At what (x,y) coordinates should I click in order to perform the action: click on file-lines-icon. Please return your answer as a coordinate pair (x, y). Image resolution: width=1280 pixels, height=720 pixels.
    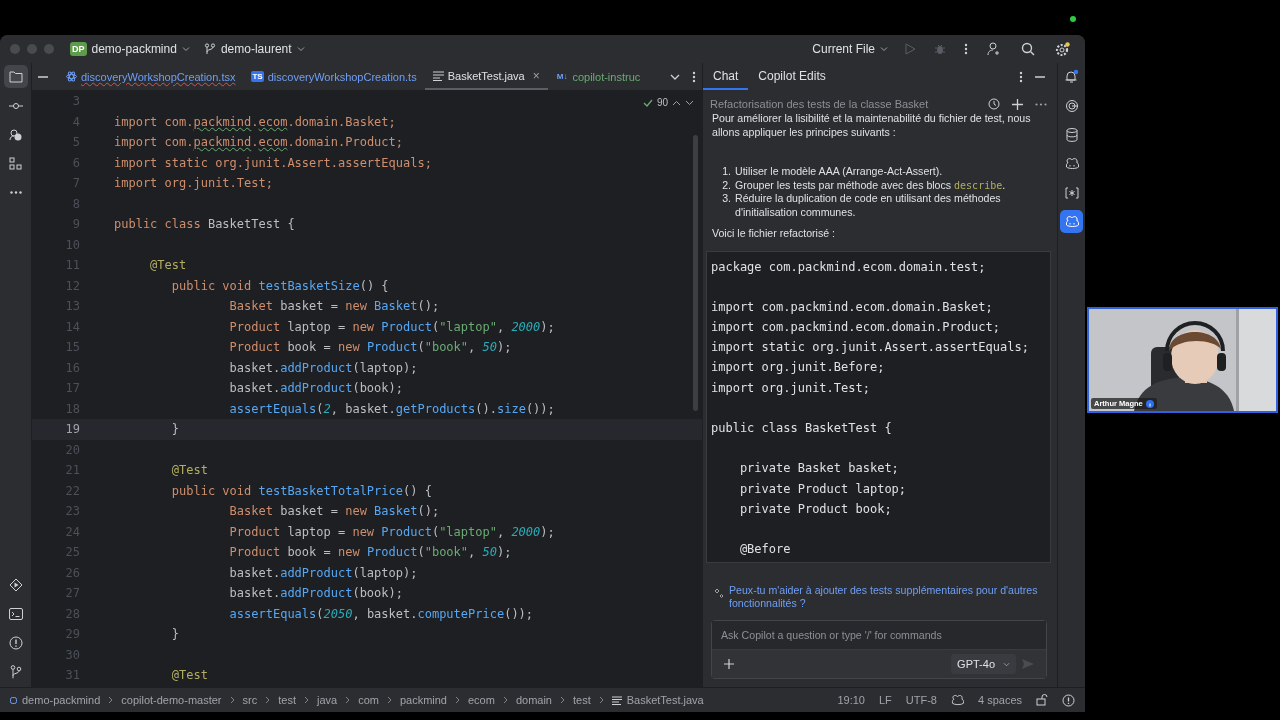
    Looking at the image, I should click on (438, 75).